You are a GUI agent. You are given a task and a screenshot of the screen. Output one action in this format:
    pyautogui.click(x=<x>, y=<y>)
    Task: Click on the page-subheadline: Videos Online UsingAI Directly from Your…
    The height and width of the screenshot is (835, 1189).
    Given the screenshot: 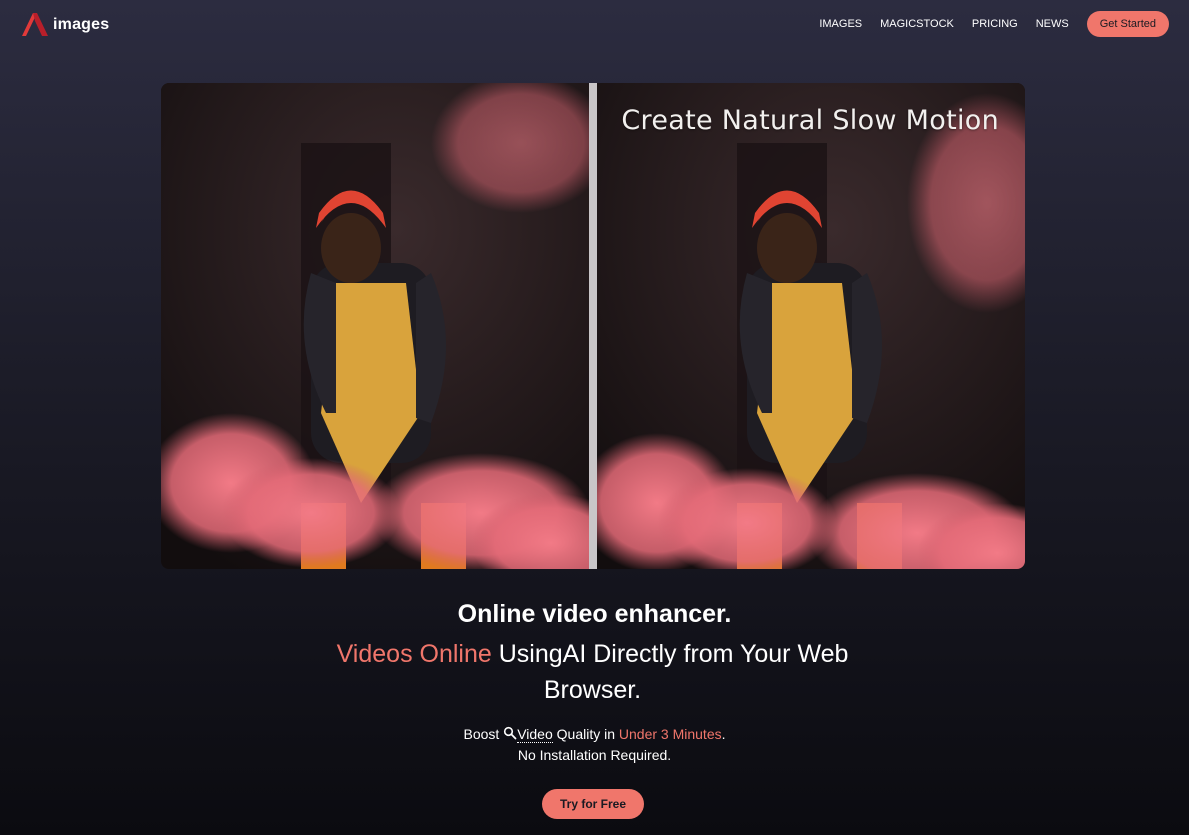 What is the action you would take?
    pyautogui.click(x=592, y=672)
    